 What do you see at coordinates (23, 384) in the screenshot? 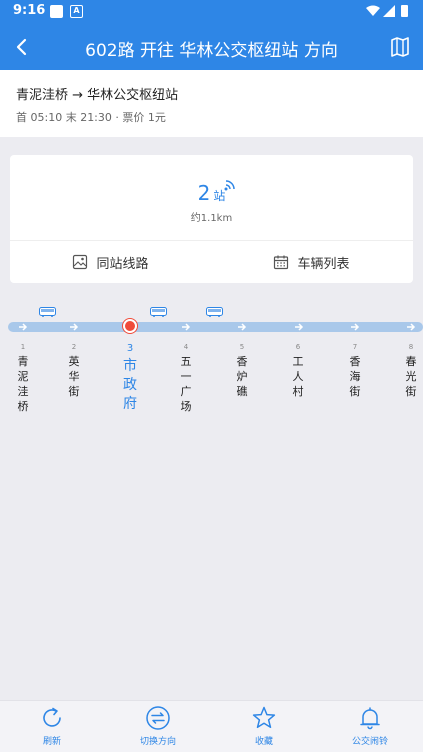
I see `stop-name: 青泥洼桥` at bounding box center [23, 384].